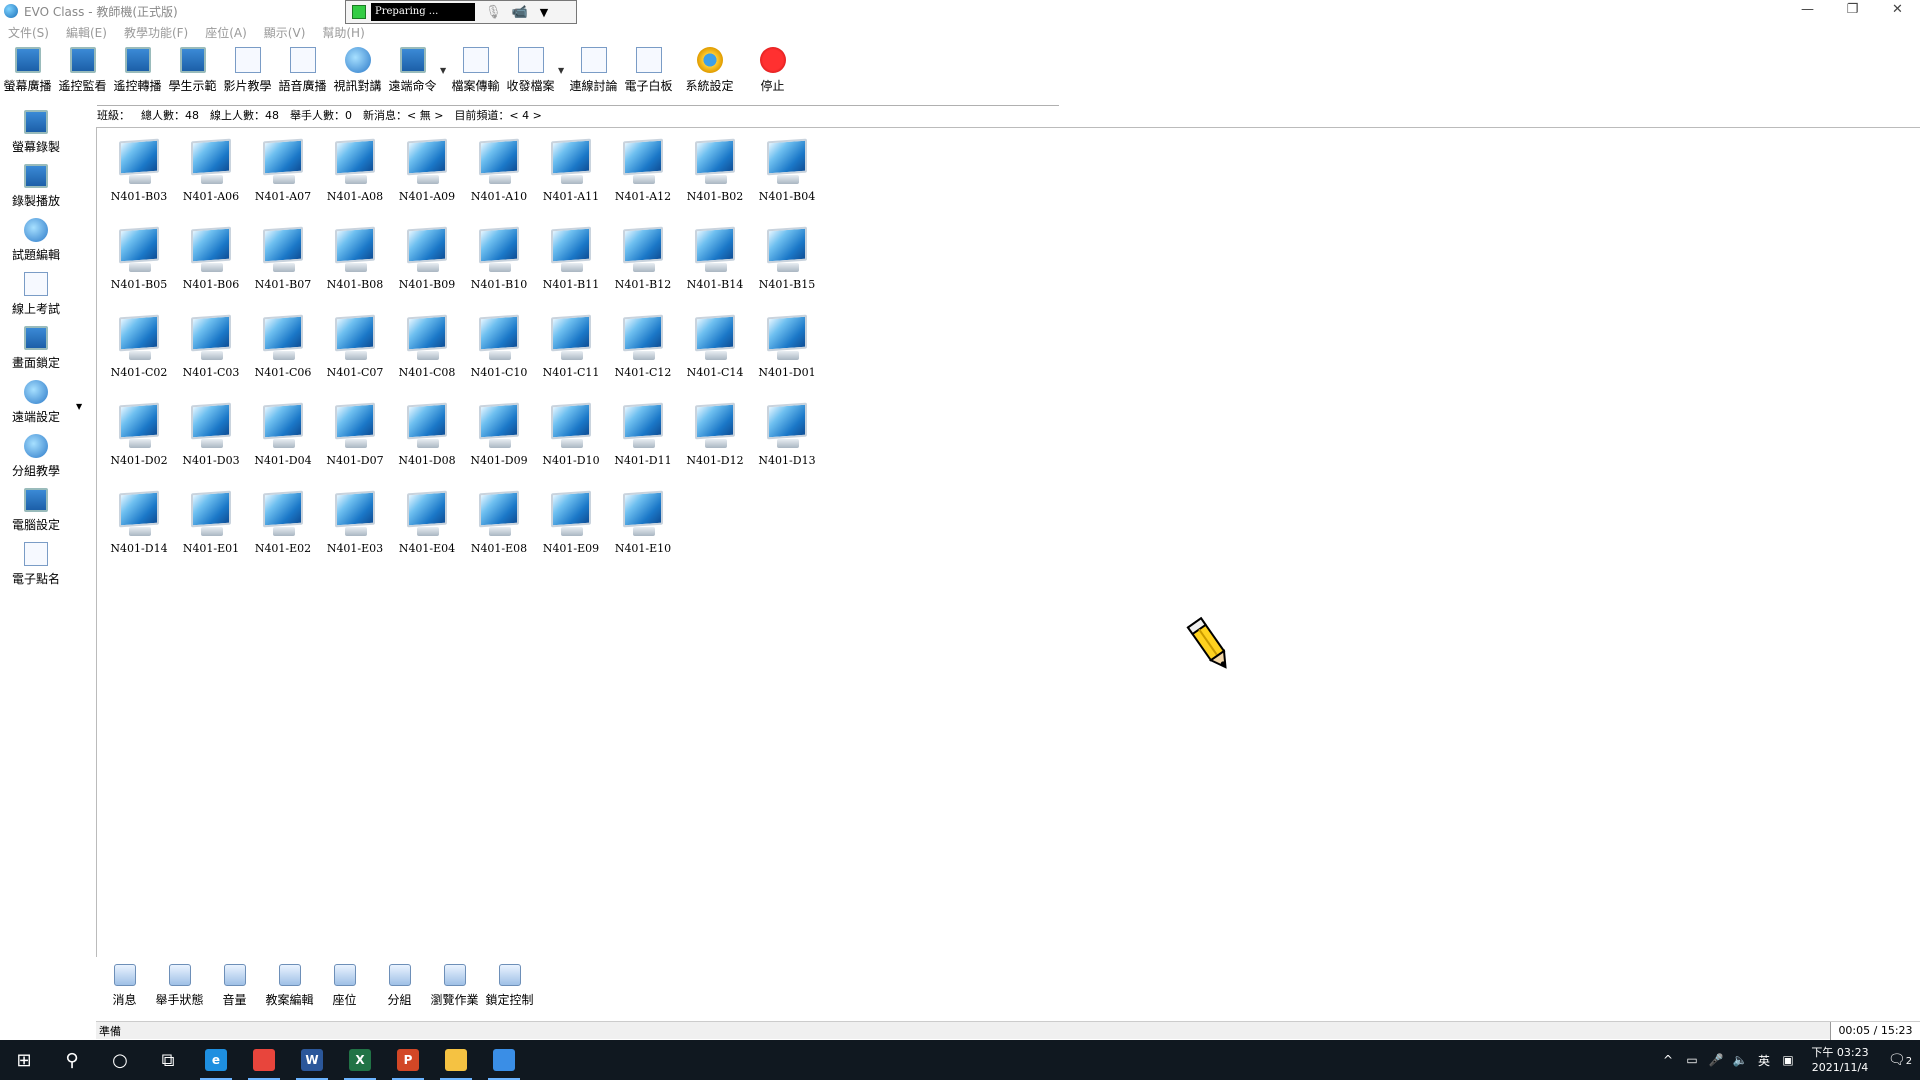 Image resolution: width=1920 pixels, height=1080 pixels. I want to click on preparing-panel: Preparing ... 🎙 📹 ▼, so click(461, 12).